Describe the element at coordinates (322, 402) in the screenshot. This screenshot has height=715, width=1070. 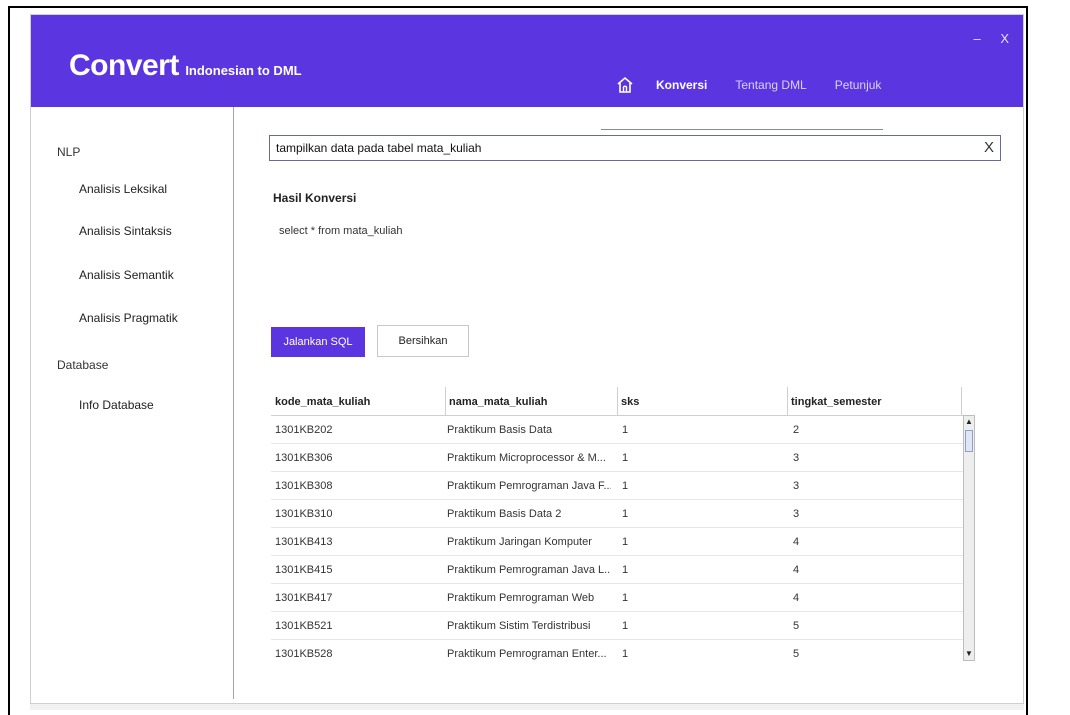
I see `column-header-kode: kode_mata_kuliah` at that location.